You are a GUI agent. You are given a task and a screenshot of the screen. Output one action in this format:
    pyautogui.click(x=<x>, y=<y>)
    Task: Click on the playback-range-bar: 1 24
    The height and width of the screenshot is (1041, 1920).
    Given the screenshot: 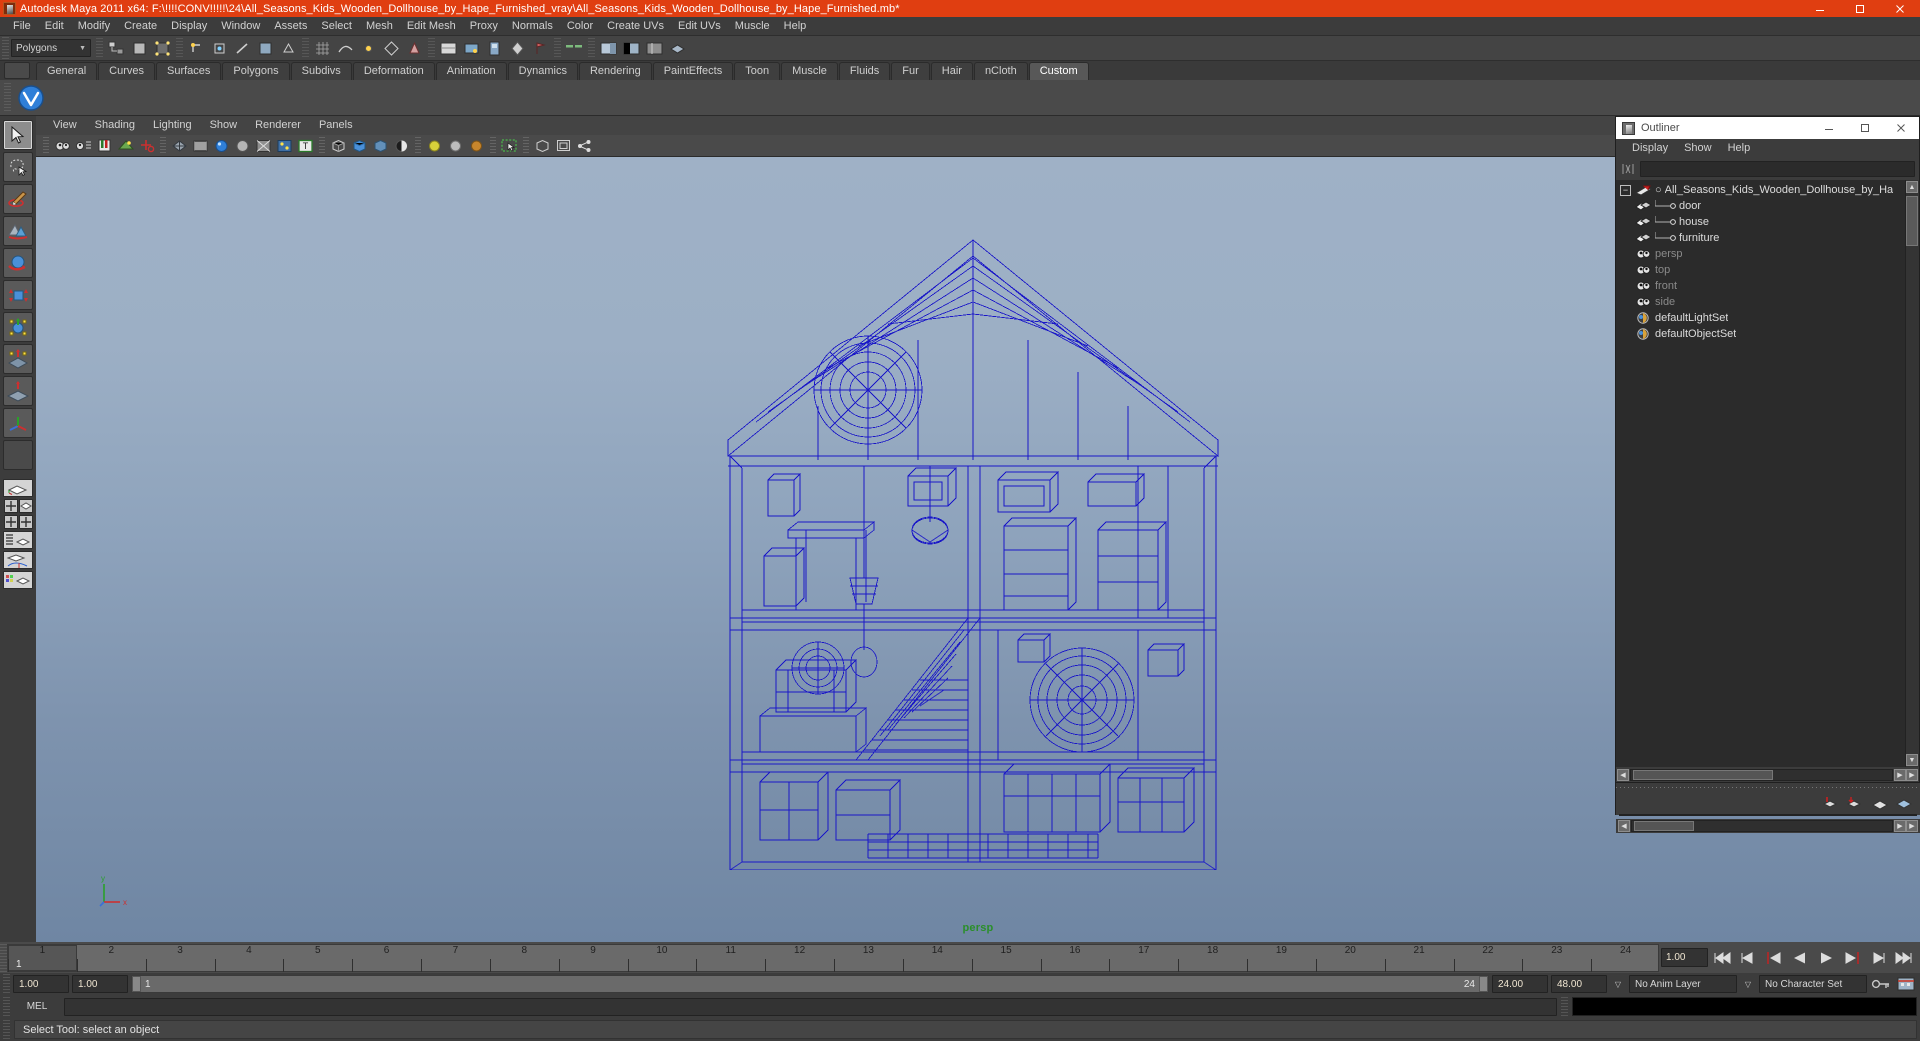 What is the action you would take?
    pyautogui.click(x=810, y=984)
    